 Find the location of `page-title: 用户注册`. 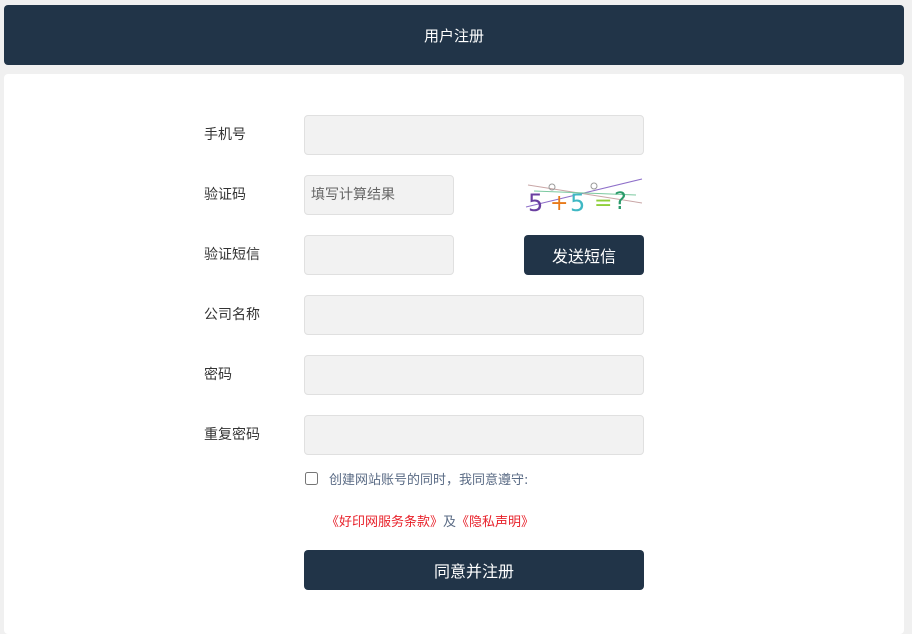

page-title: 用户注册 is located at coordinates (453, 35).